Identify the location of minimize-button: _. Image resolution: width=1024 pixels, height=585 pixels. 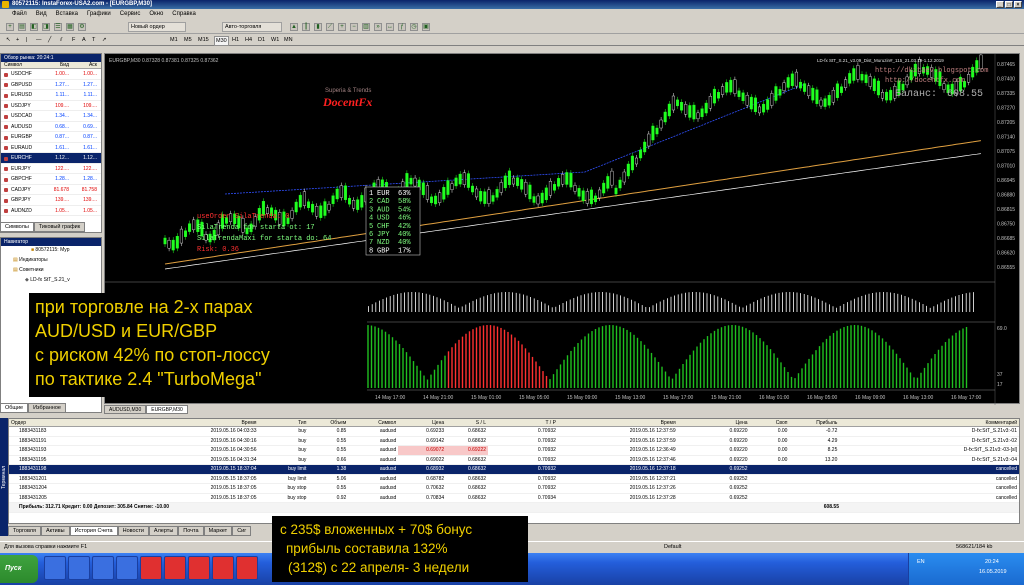
(1000, 4).